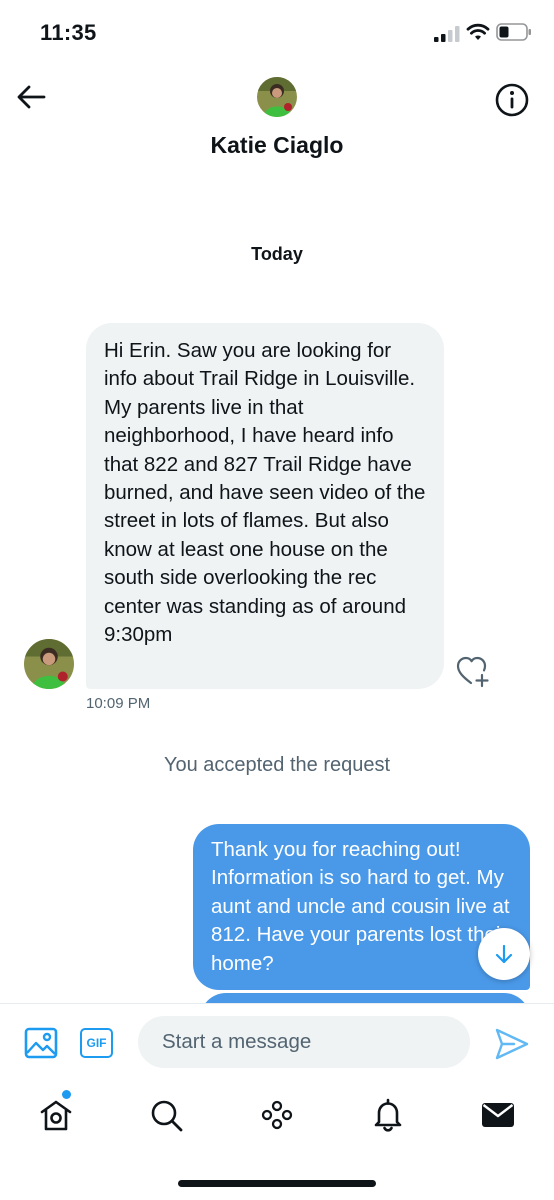 The height and width of the screenshot is (1200, 554). Describe the element at coordinates (277, 1183) in the screenshot. I see `home-indicator` at that location.